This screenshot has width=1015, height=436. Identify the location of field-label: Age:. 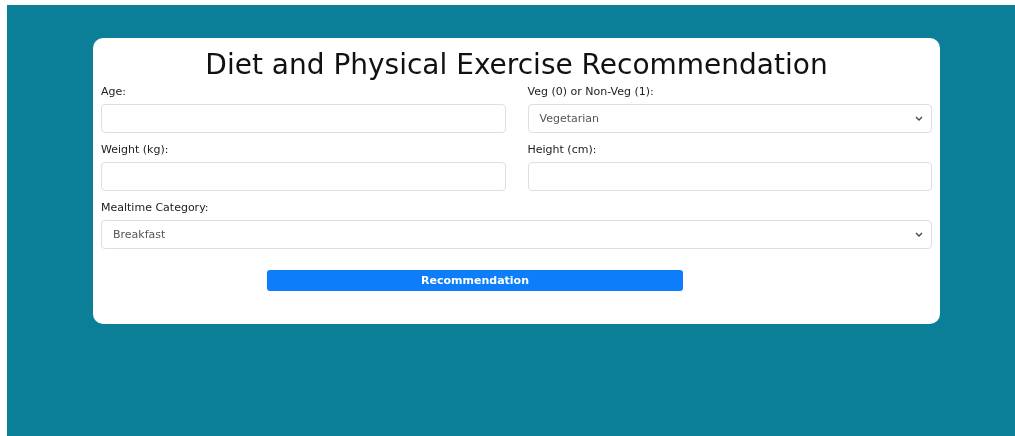
(114, 92).